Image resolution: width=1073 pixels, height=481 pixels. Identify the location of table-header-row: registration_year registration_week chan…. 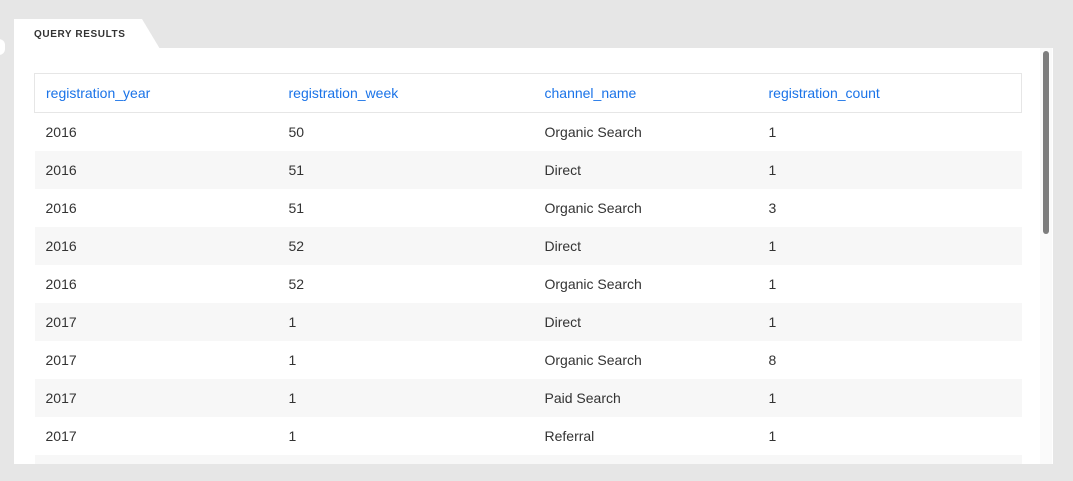
(528, 93).